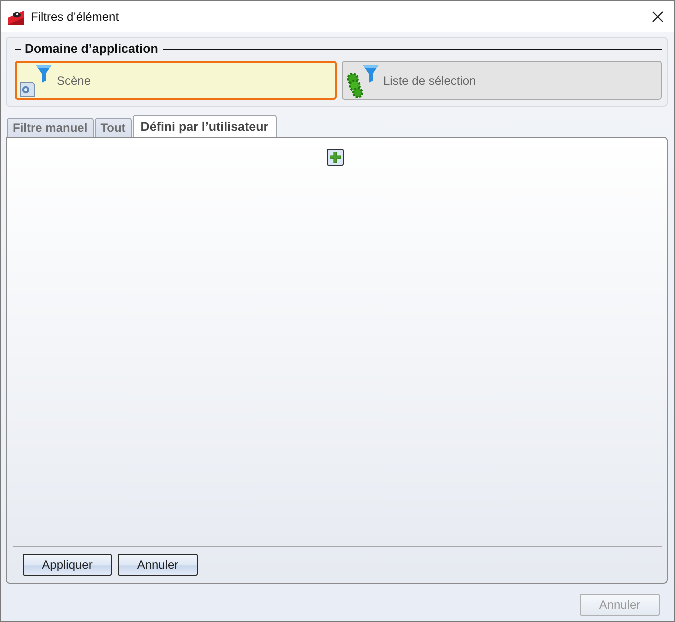 The image size is (675, 622). What do you see at coordinates (16, 16) in the screenshot?
I see `app-logo-icon` at bounding box center [16, 16].